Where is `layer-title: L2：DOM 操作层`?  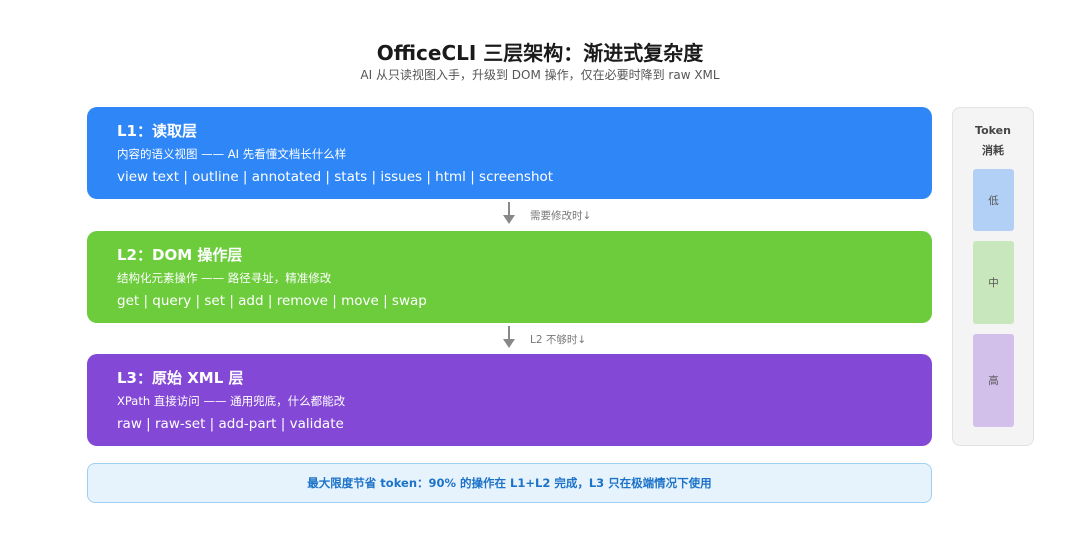
layer-title: L2：DOM 操作层 is located at coordinates (180, 255).